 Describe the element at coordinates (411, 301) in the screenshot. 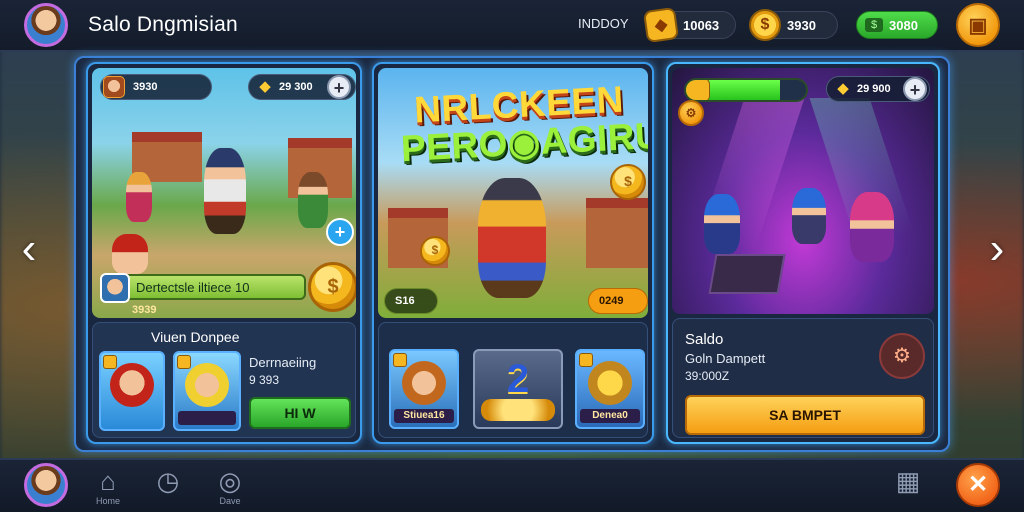

I see `left-value-pill: S16` at that location.